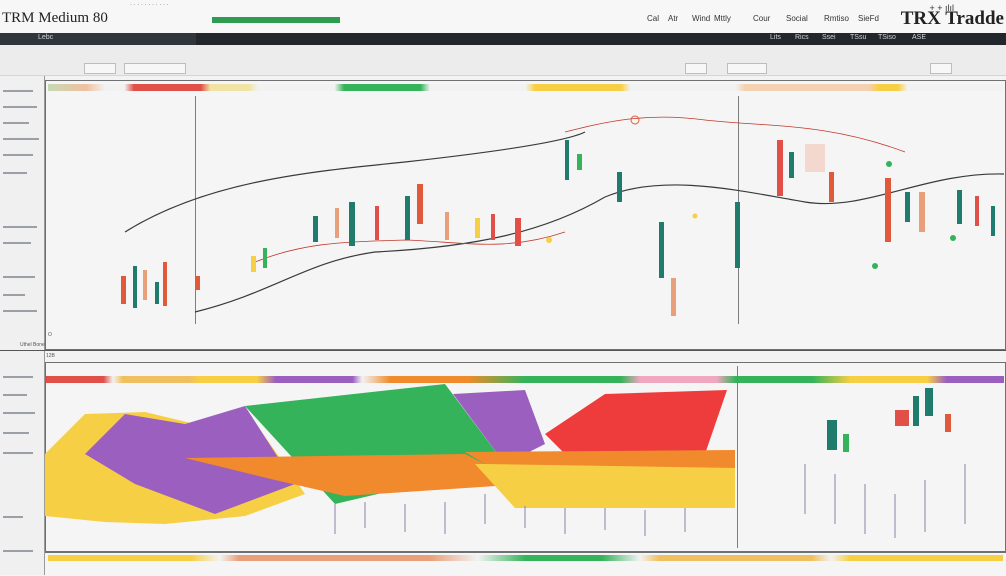 This screenshot has width=1006, height=576. I want to click on toolbar-item: ASE, so click(919, 37).